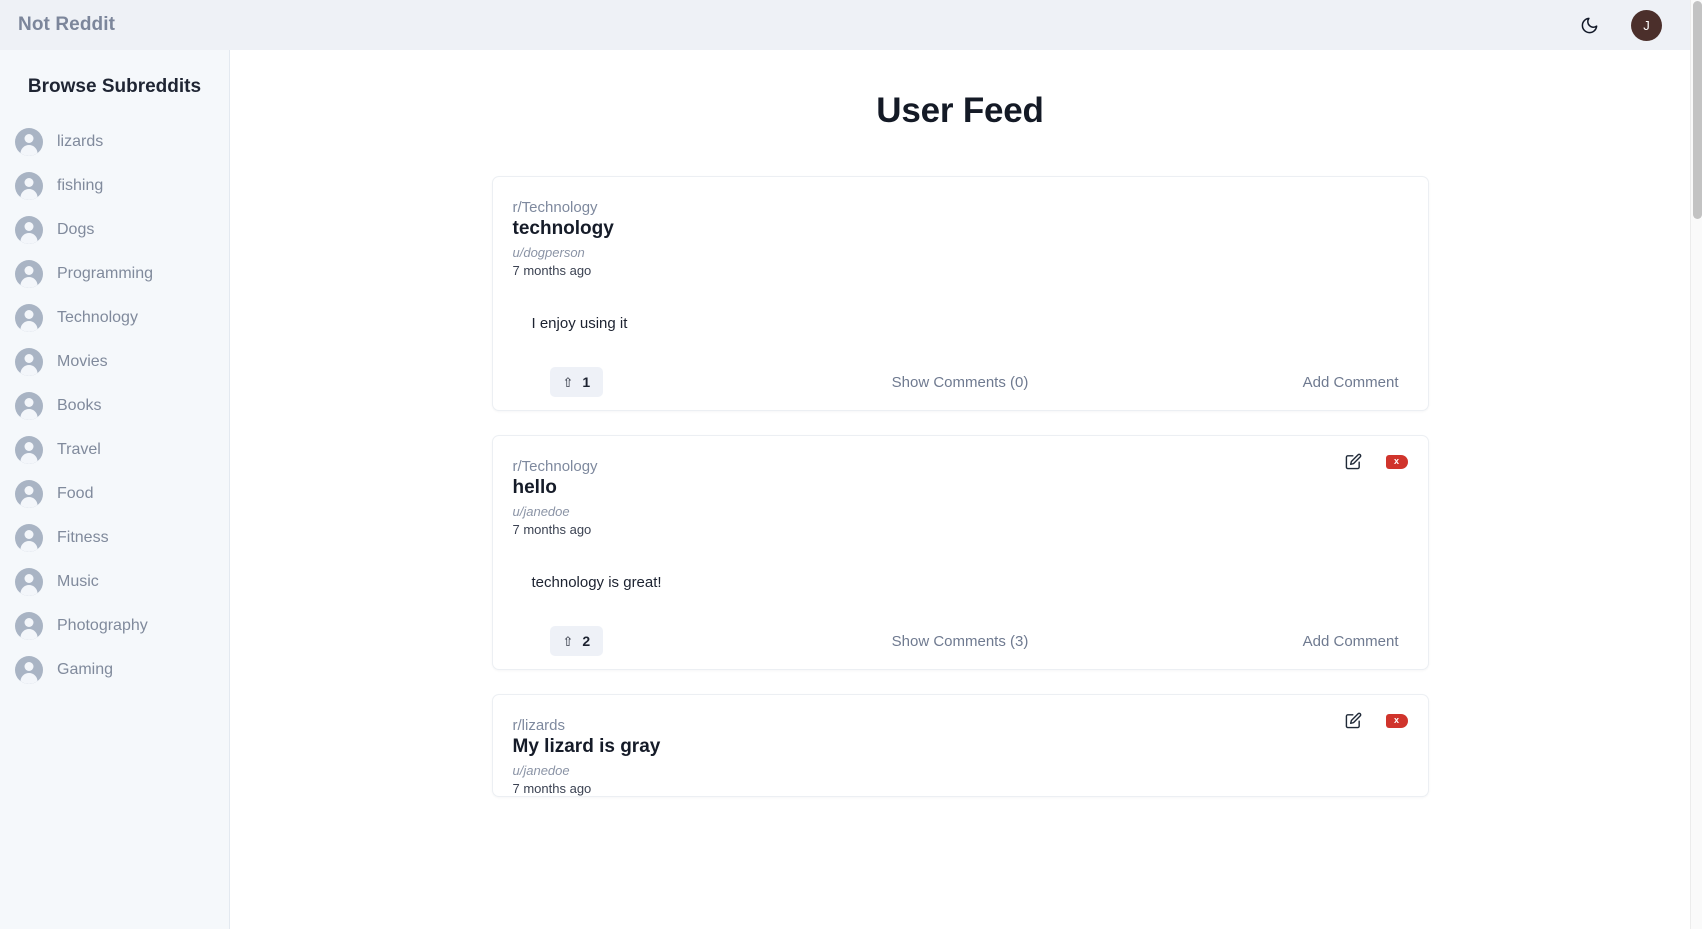 The image size is (1702, 929). I want to click on sidebar-item-programming: Programming, so click(114, 274).